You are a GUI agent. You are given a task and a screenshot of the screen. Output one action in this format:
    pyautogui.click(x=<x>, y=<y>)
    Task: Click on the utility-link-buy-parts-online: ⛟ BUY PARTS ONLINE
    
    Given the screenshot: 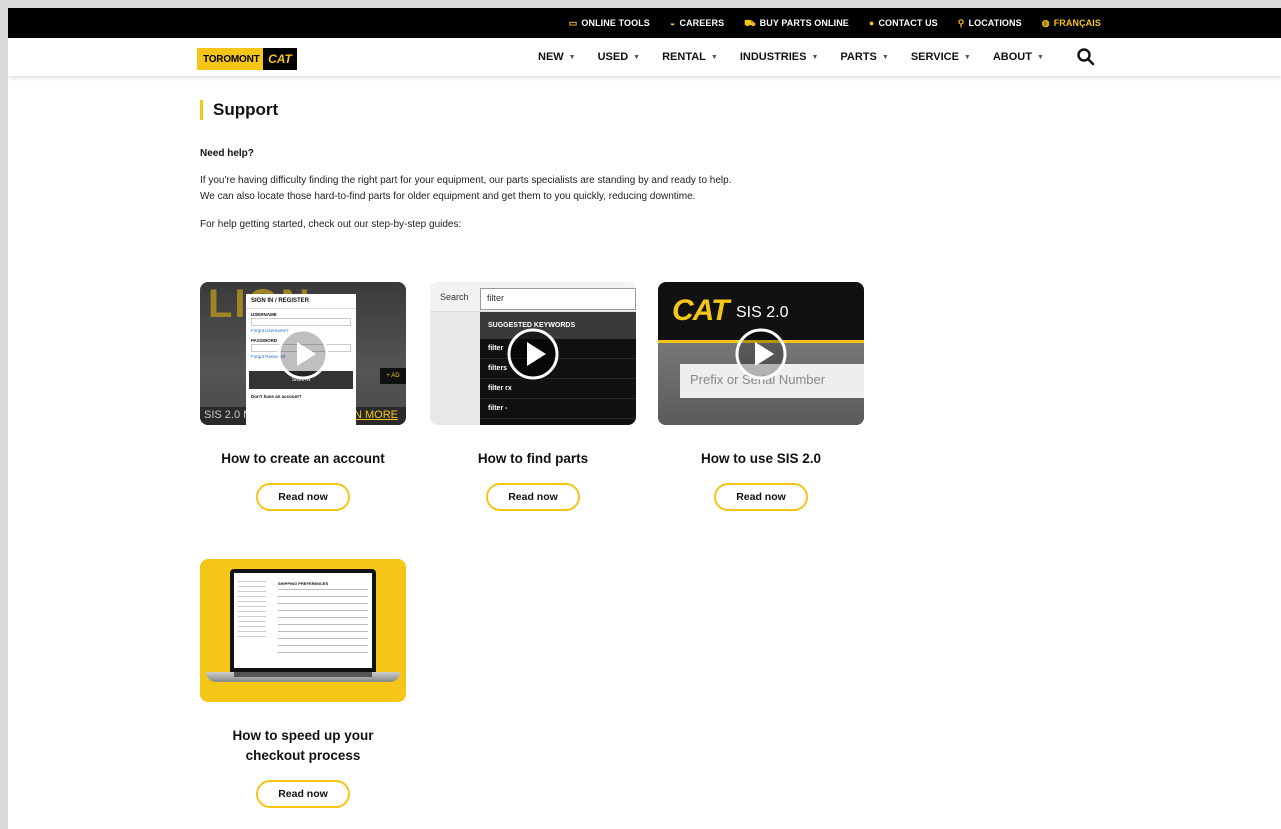 What is the action you would take?
    pyautogui.click(x=796, y=23)
    